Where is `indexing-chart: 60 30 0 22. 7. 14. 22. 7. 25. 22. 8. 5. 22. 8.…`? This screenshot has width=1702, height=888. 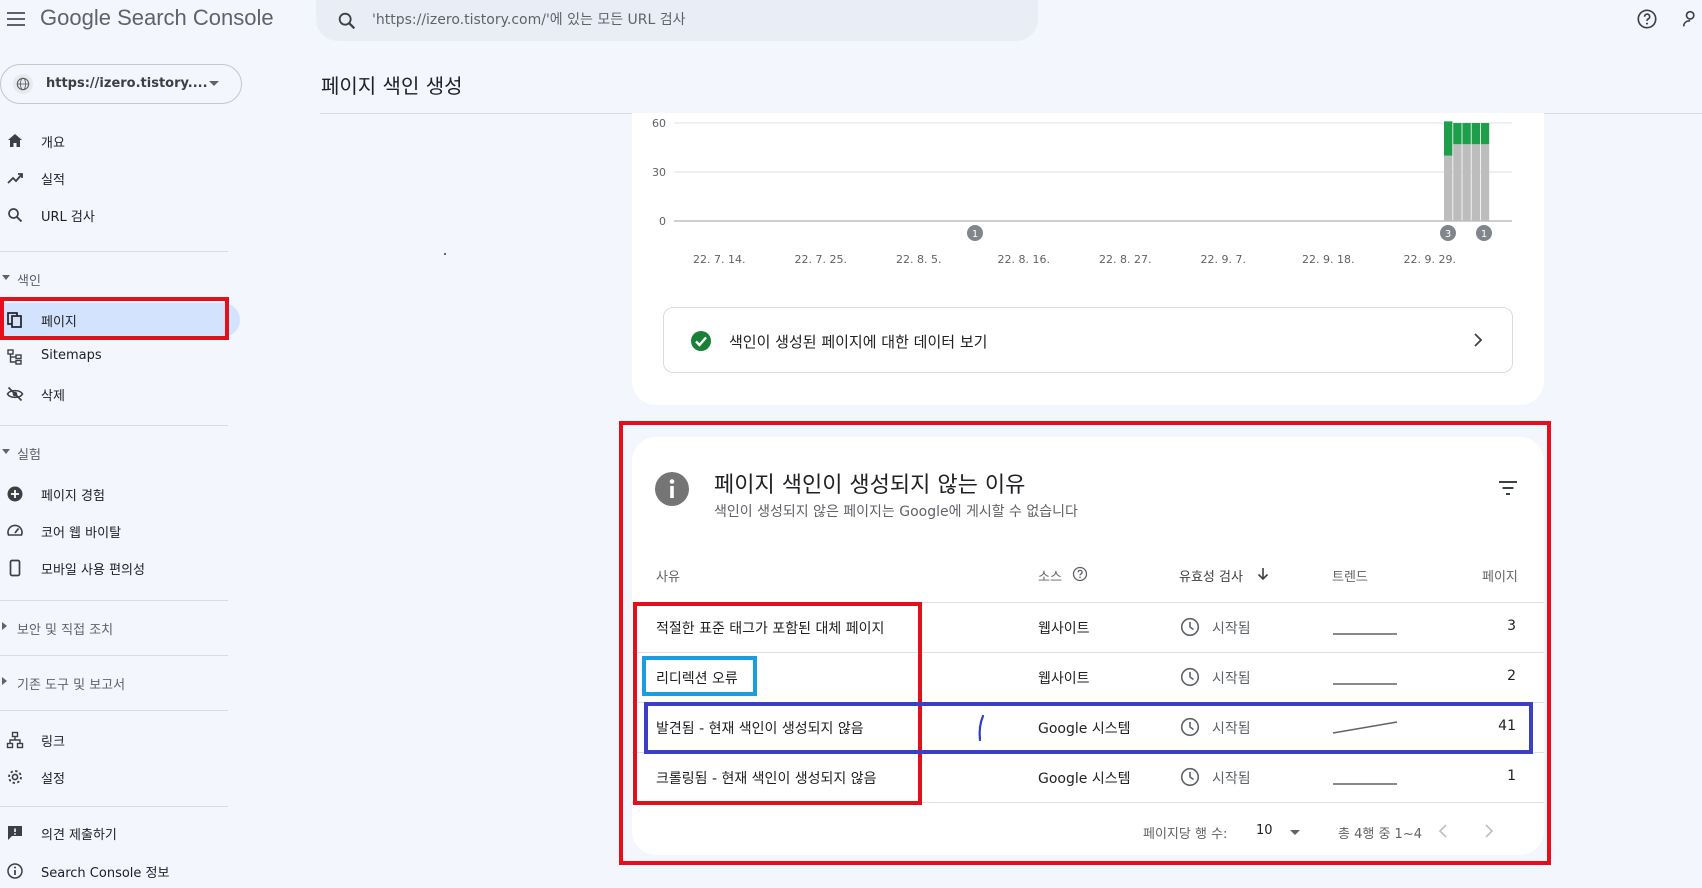 indexing-chart: 60 30 0 22. 7. 14. 22. 7. 25. 22. 8. 5. 22. 8.… is located at coordinates (1082, 191).